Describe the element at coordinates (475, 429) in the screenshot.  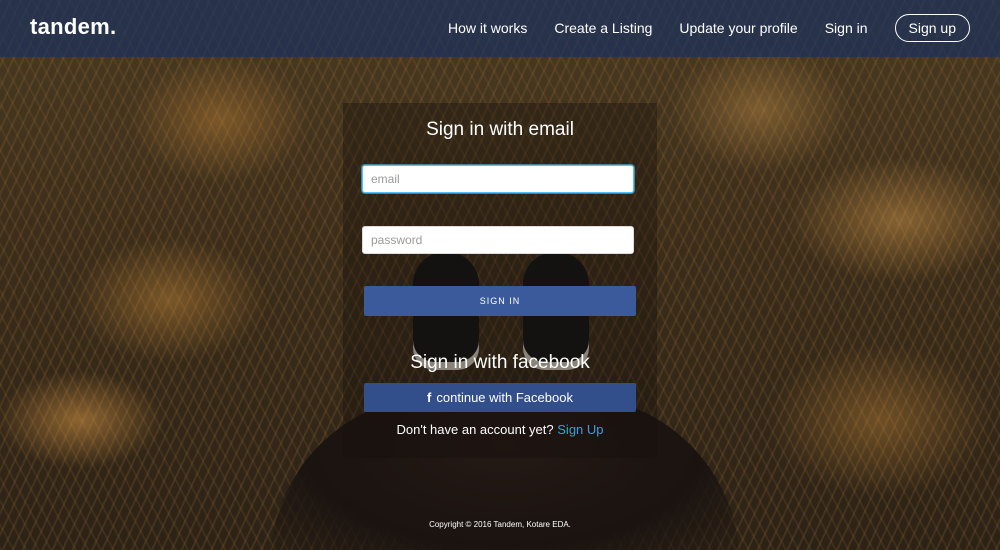
I see `signup-prompt-text: Don't have an account yet?` at that location.